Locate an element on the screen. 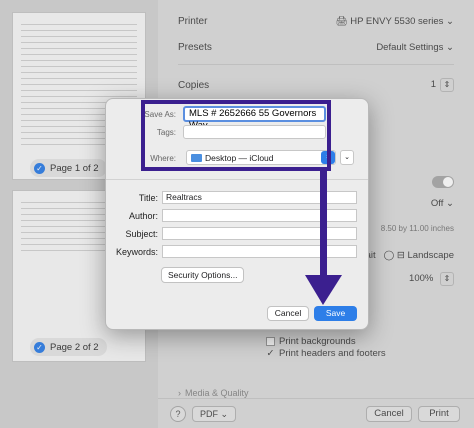 The image size is (474, 428). author-label: Author: is located at coordinates (143, 216).